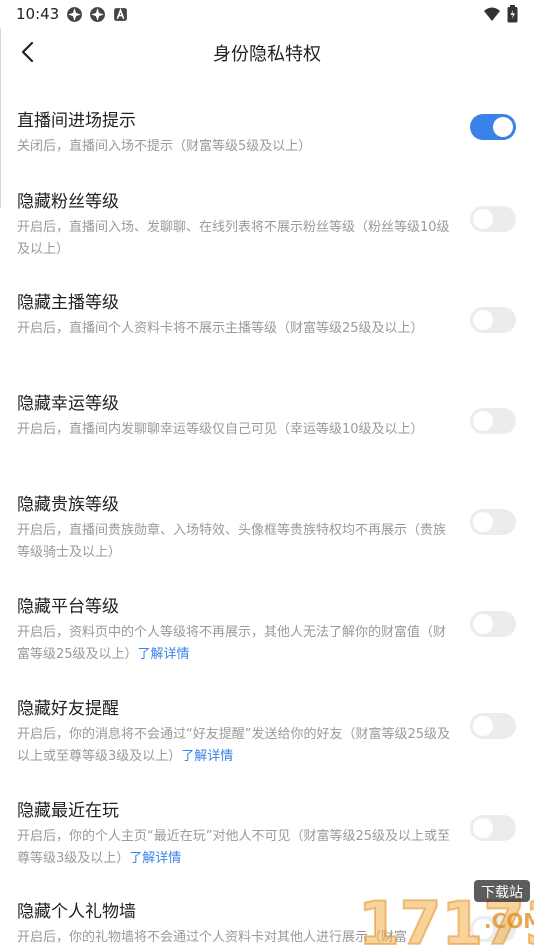 The height and width of the screenshot is (950, 534). Describe the element at coordinates (512, 14) in the screenshot. I see `battery-icon` at that location.